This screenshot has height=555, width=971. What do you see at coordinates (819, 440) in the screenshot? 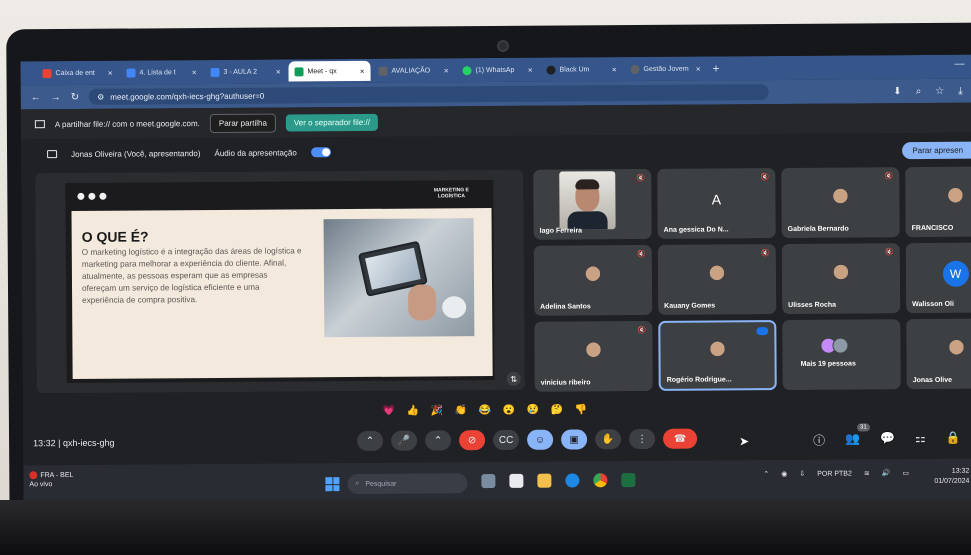
I see `meeting-details-icon: ⓘ` at bounding box center [819, 440].